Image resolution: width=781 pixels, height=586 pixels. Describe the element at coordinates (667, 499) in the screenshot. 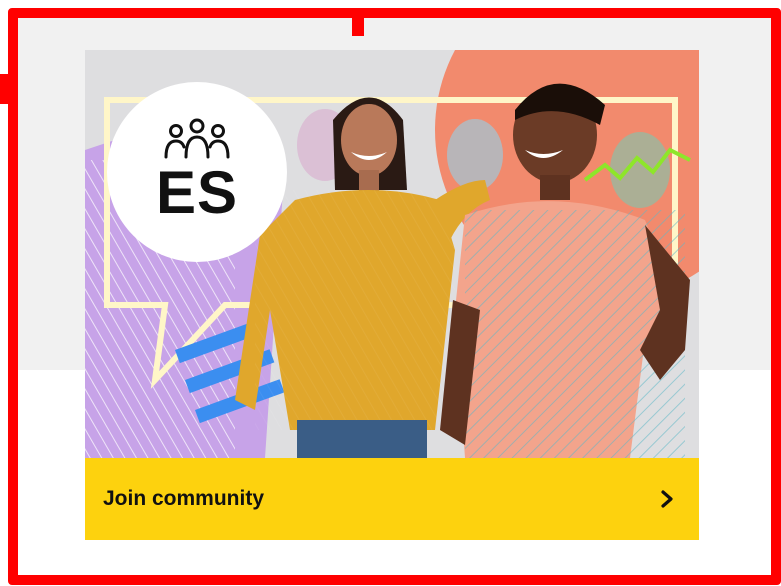

I see `chevron-right-icon` at that location.